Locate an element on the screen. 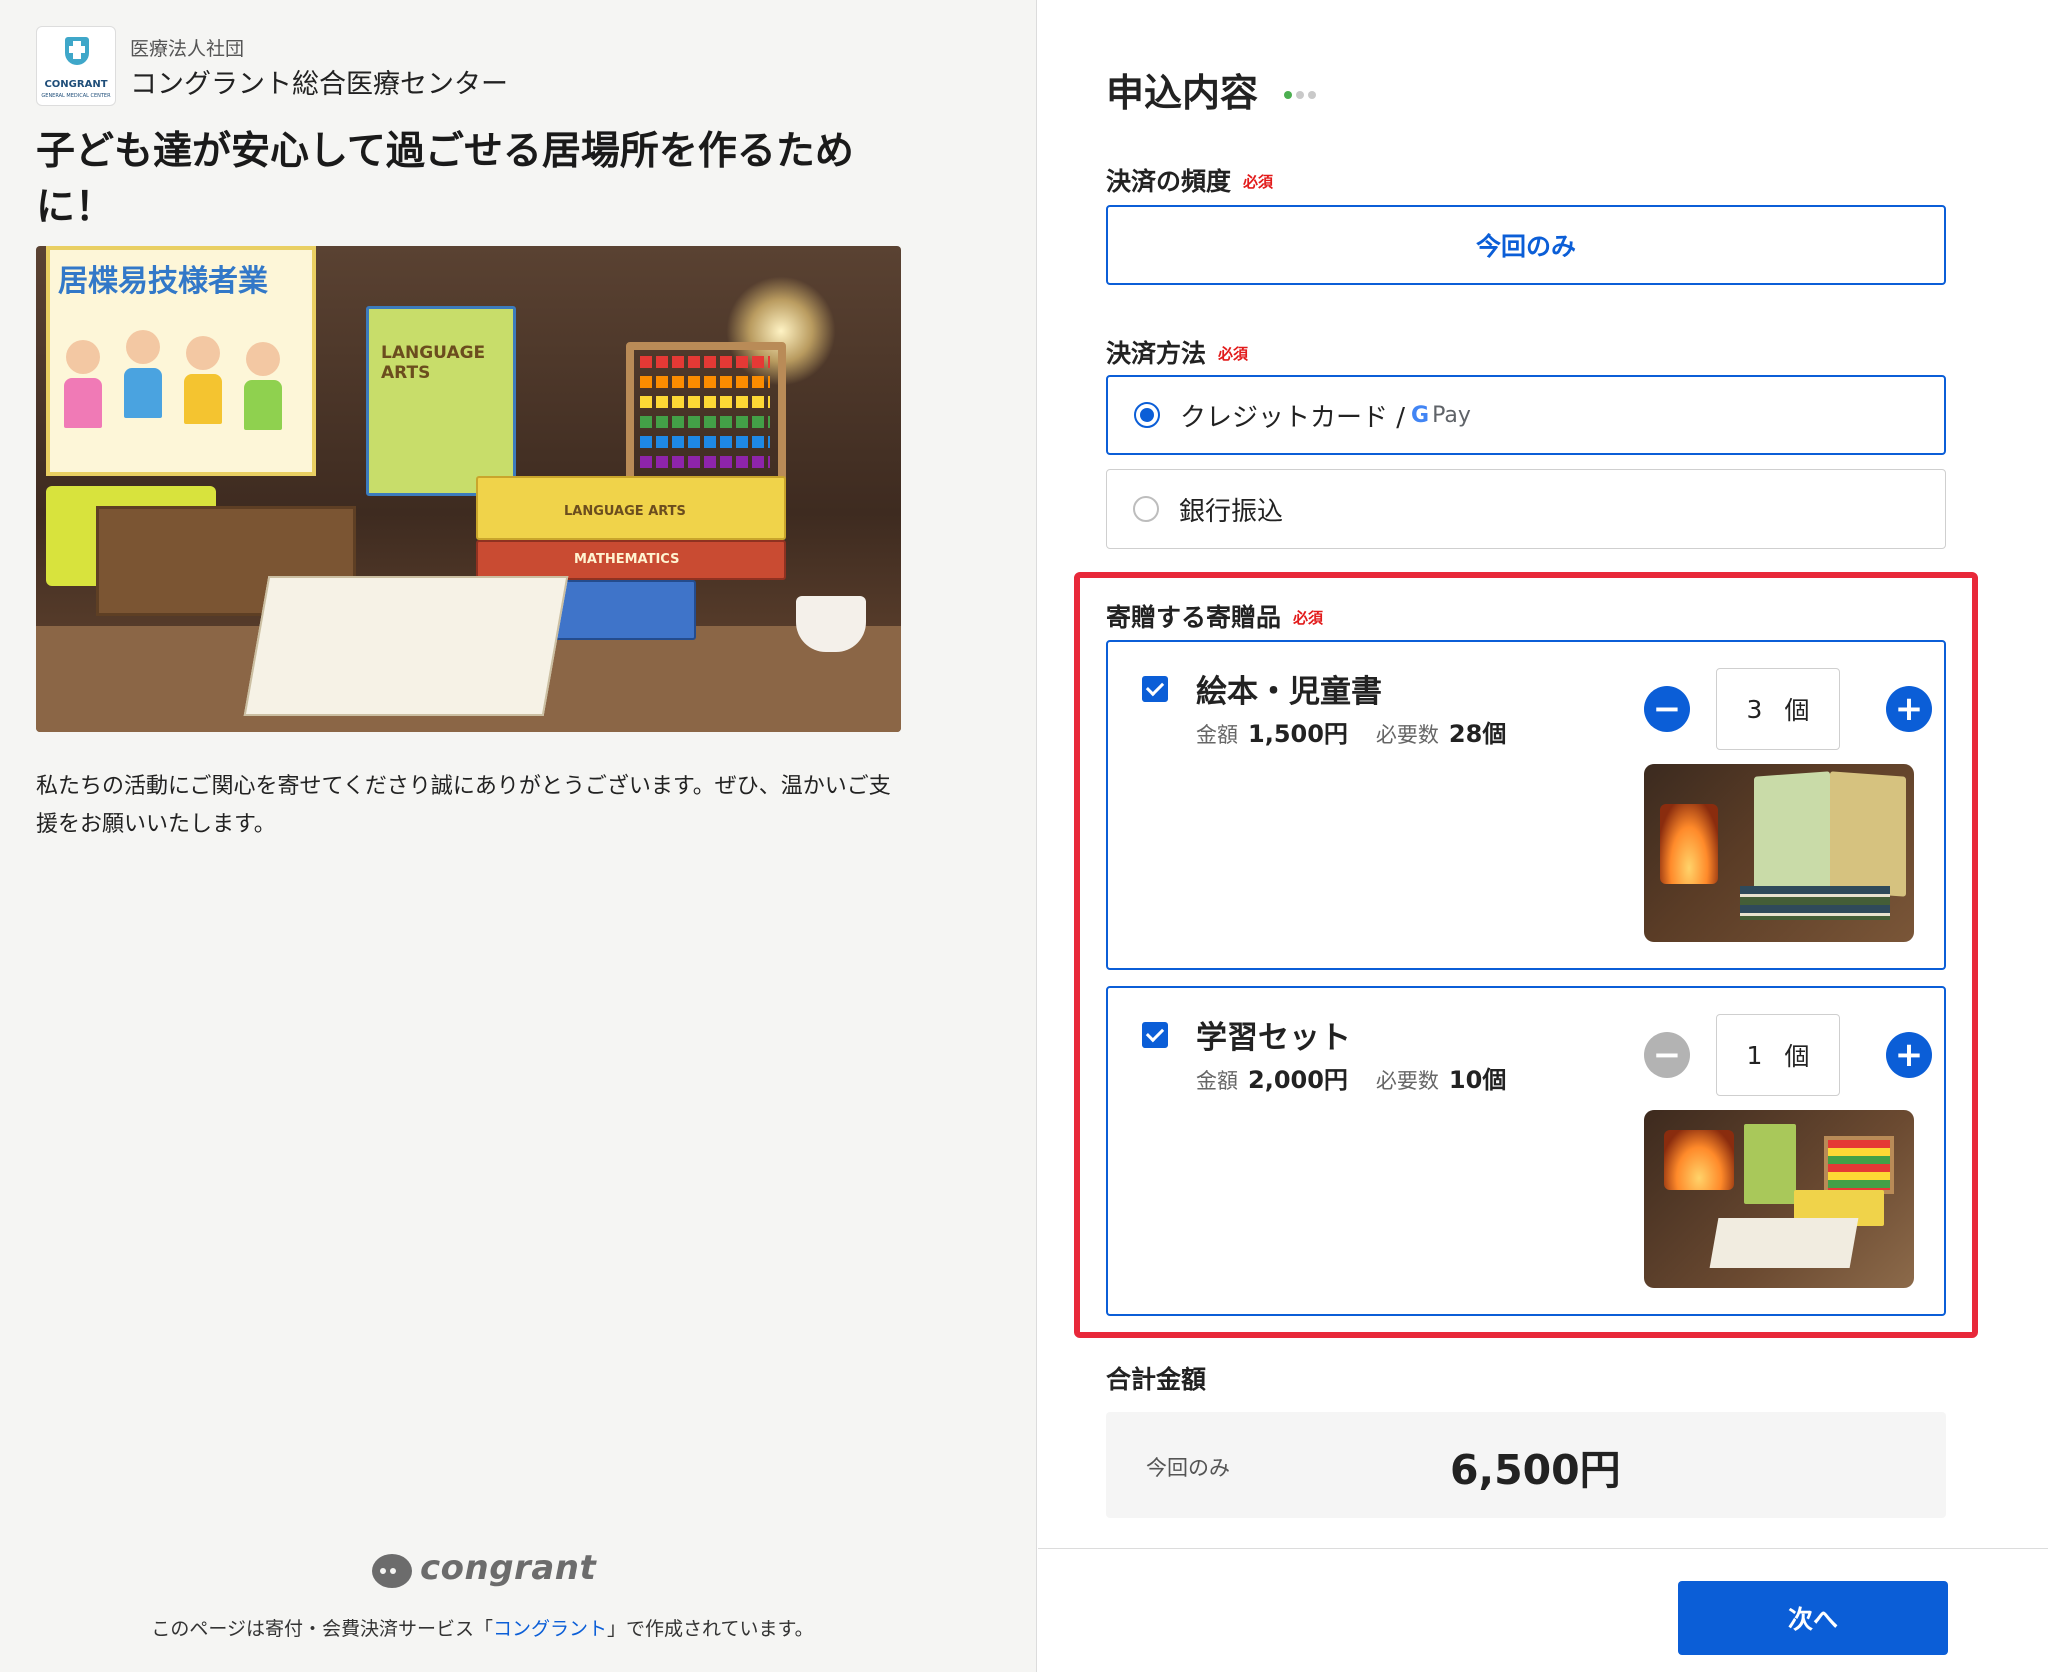 The image size is (2048, 1672). frequency-label: 決済の頻度 必須 is located at coordinates (1190, 181).